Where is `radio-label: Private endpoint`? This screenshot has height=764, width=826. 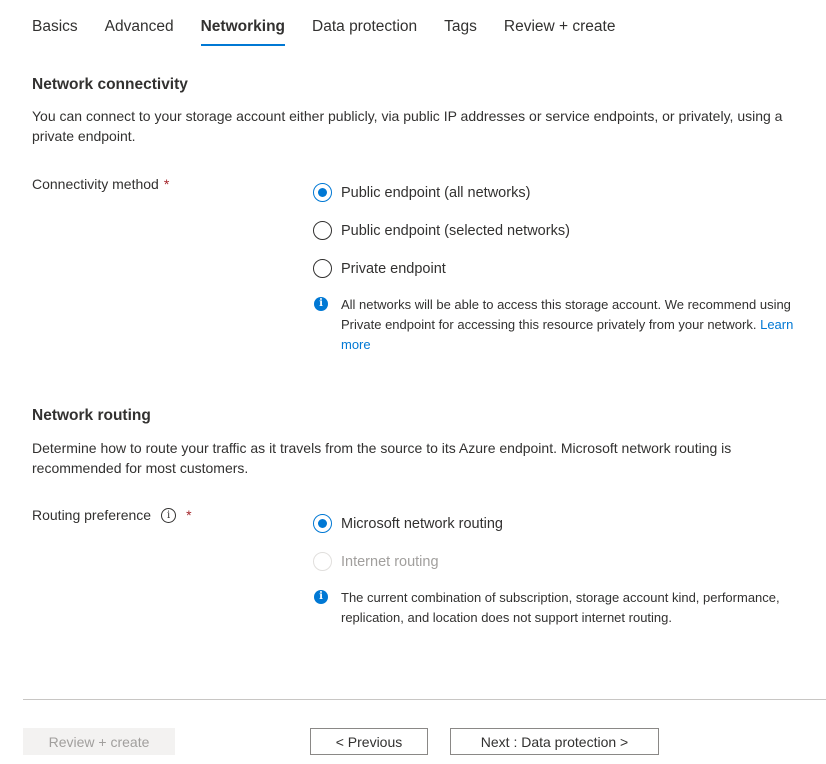 radio-label: Private endpoint is located at coordinates (393, 268).